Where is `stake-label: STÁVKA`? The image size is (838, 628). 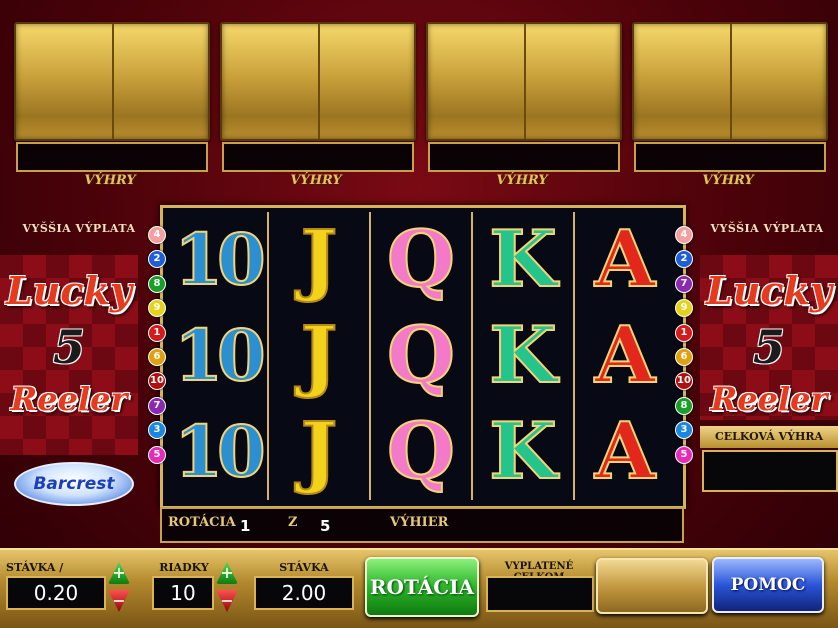 stake-label: STÁVKA is located at coordinates (304, 567).